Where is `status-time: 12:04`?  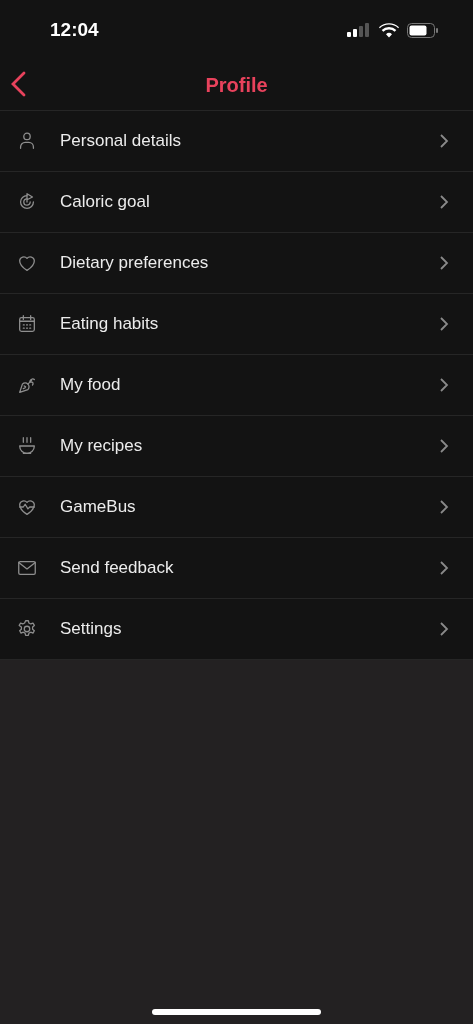 status-time: 12:04 is located at coordinates (74, 30).